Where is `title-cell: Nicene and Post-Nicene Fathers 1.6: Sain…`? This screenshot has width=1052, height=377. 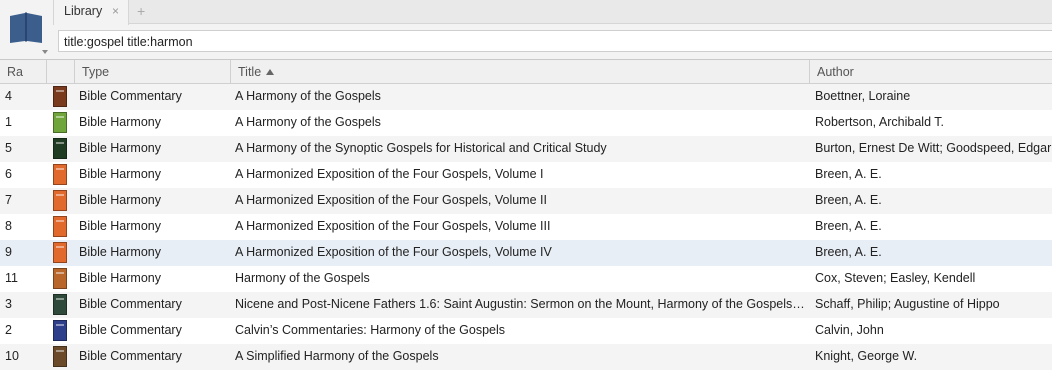
title-cell: Nicene and Post-Nicene Fathers 1.6: Sain… is located at coordinates (520, 304).